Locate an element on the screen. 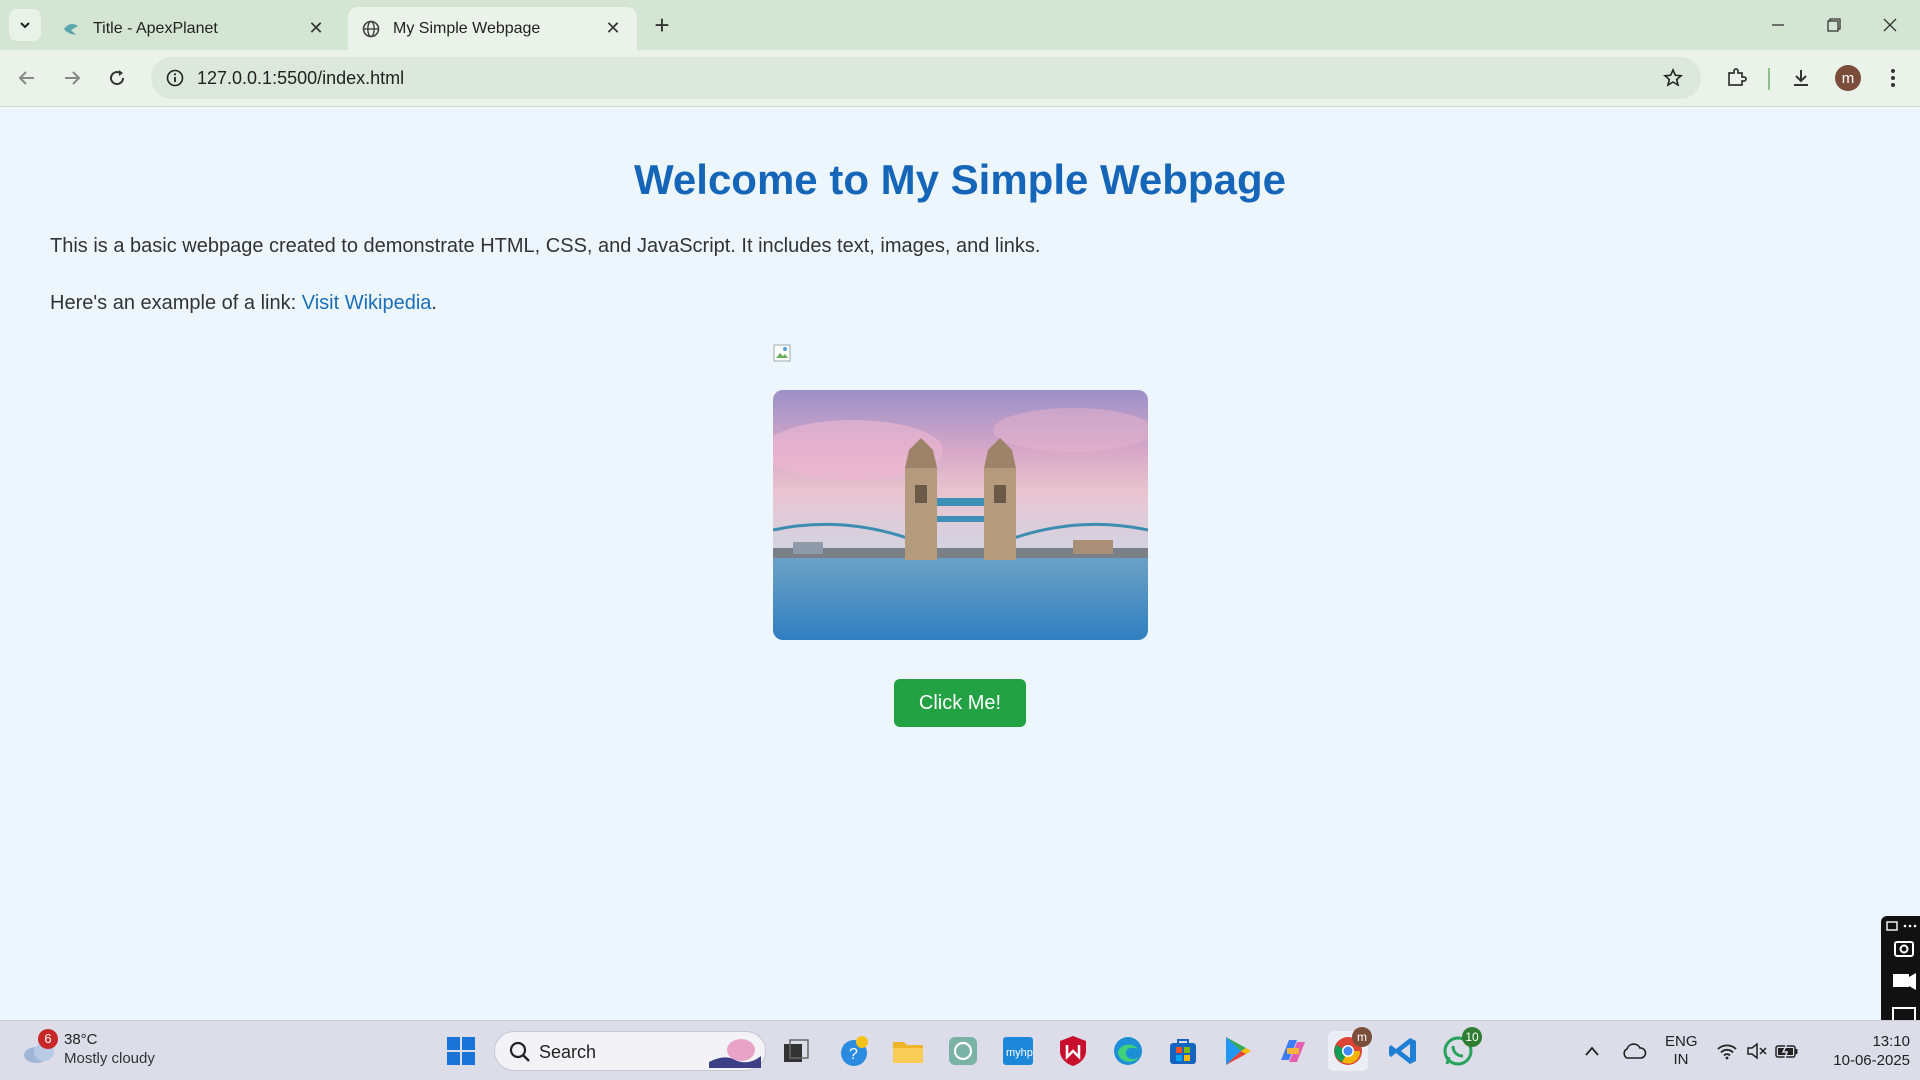 This screenshot has width=1920, height=1080. wifi-status is located at coordinates (1727, 1051).